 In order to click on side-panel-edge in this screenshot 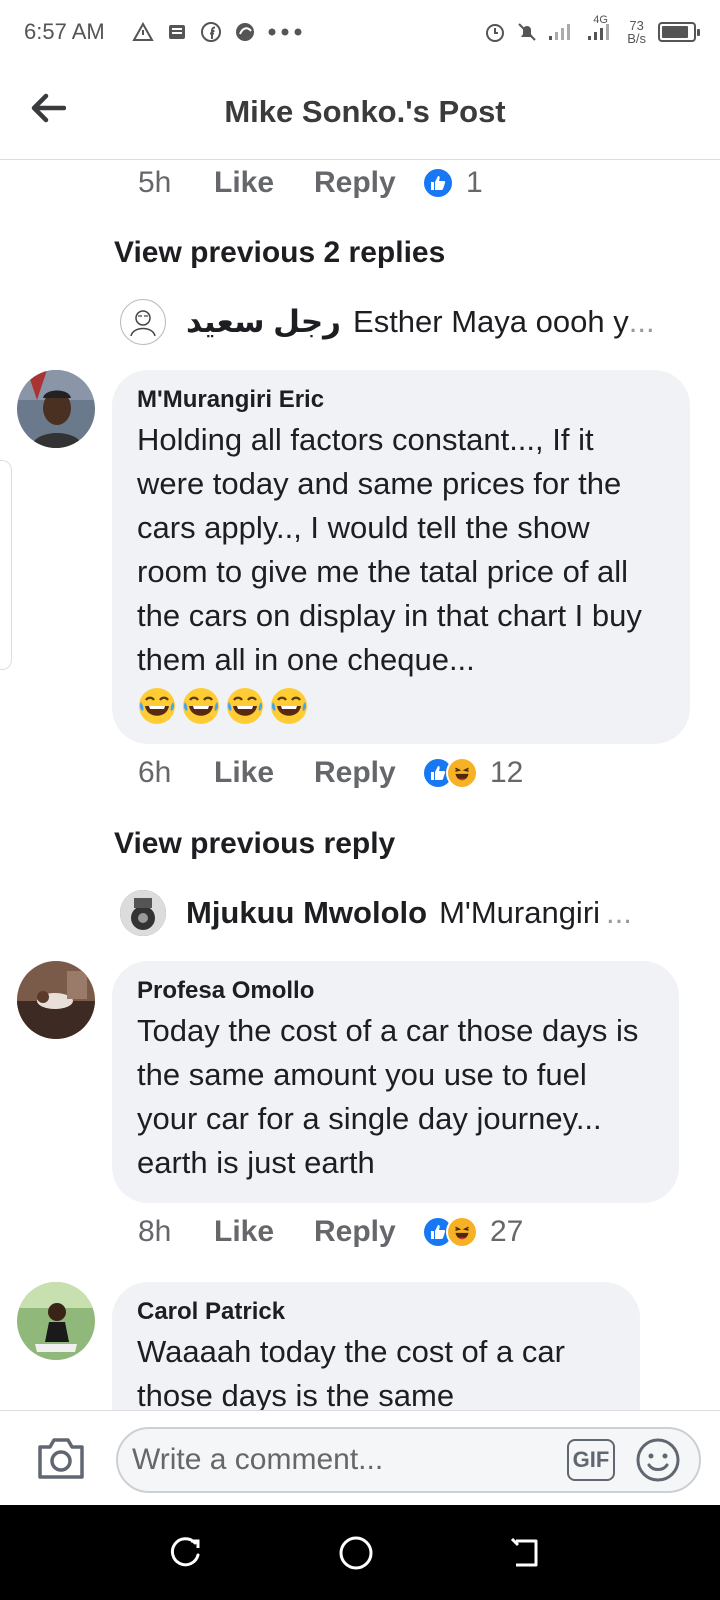, I will do `click(6, 565)`.